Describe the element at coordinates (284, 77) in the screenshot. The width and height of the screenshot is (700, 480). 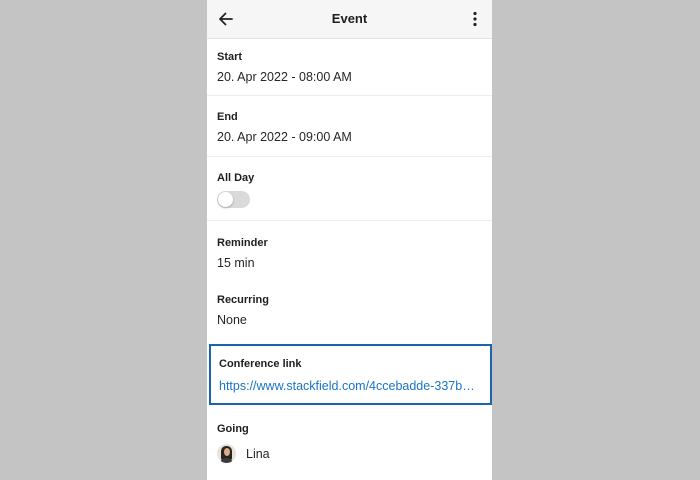
I see `start-value: 20. Apr 2022 - 08:00 AM` at that location.